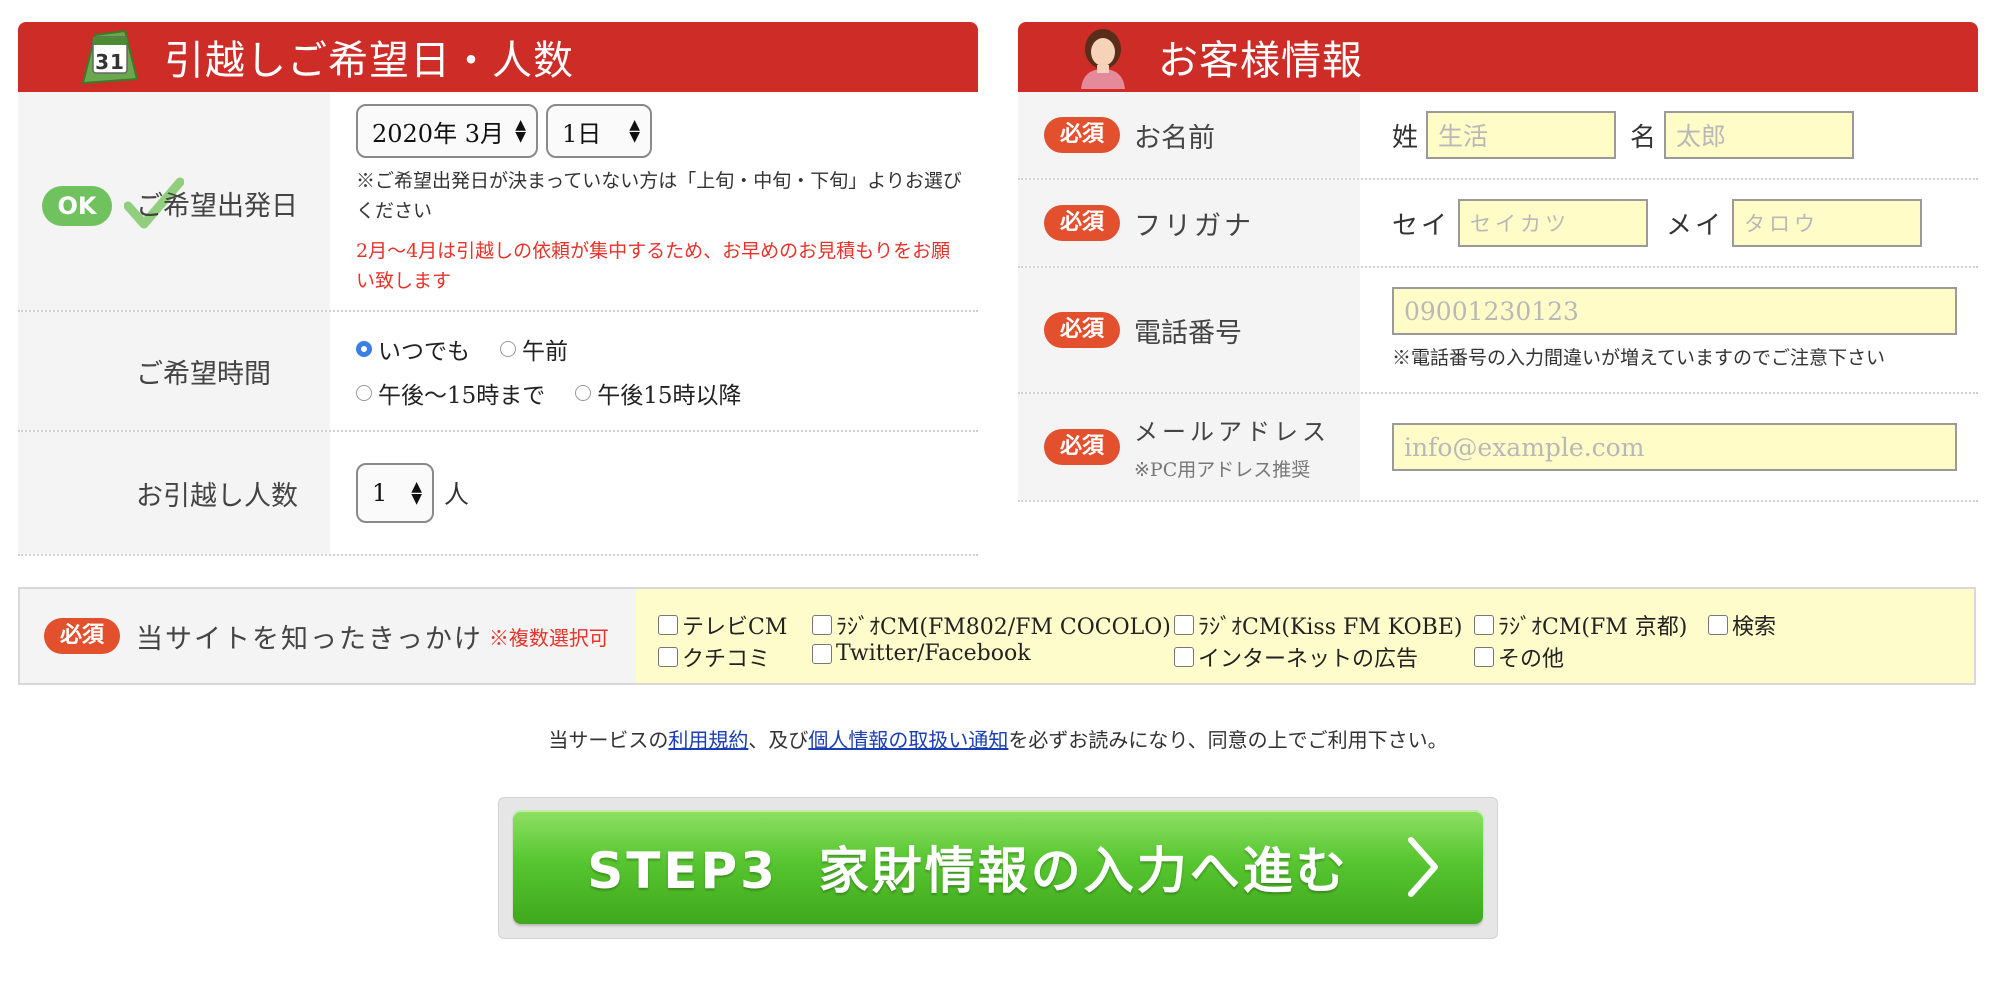 The image size is (1996, 986). What do you see at coordinates (659, 196) in the screenshot?
I see `departure-date-note: ※ご希望出発日が決まっていない方は「上旬・中旬・下旬」よりお選びください` at bounding box center [659, 196].